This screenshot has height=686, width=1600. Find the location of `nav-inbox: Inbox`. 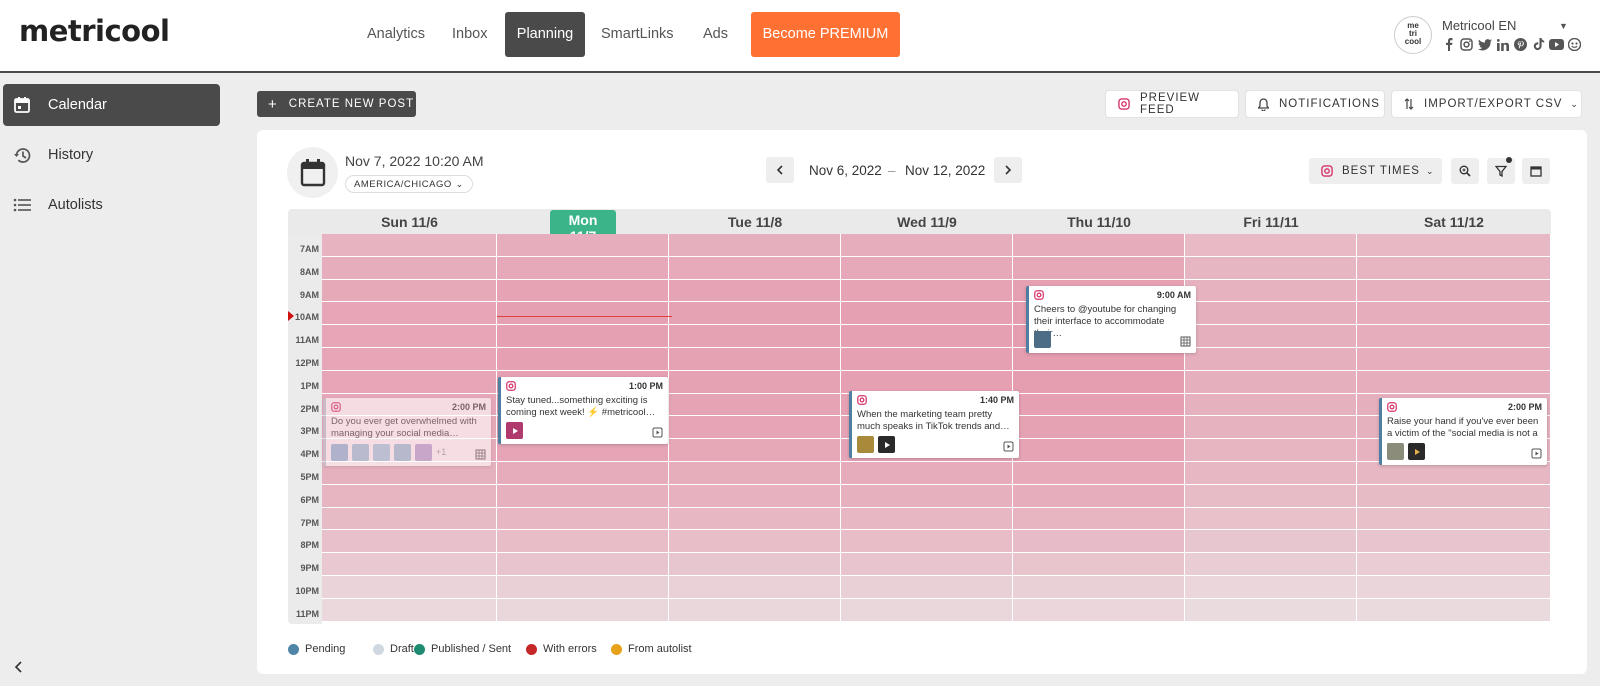

nav-inbox: Inbox is located at coordinates (469, 34).